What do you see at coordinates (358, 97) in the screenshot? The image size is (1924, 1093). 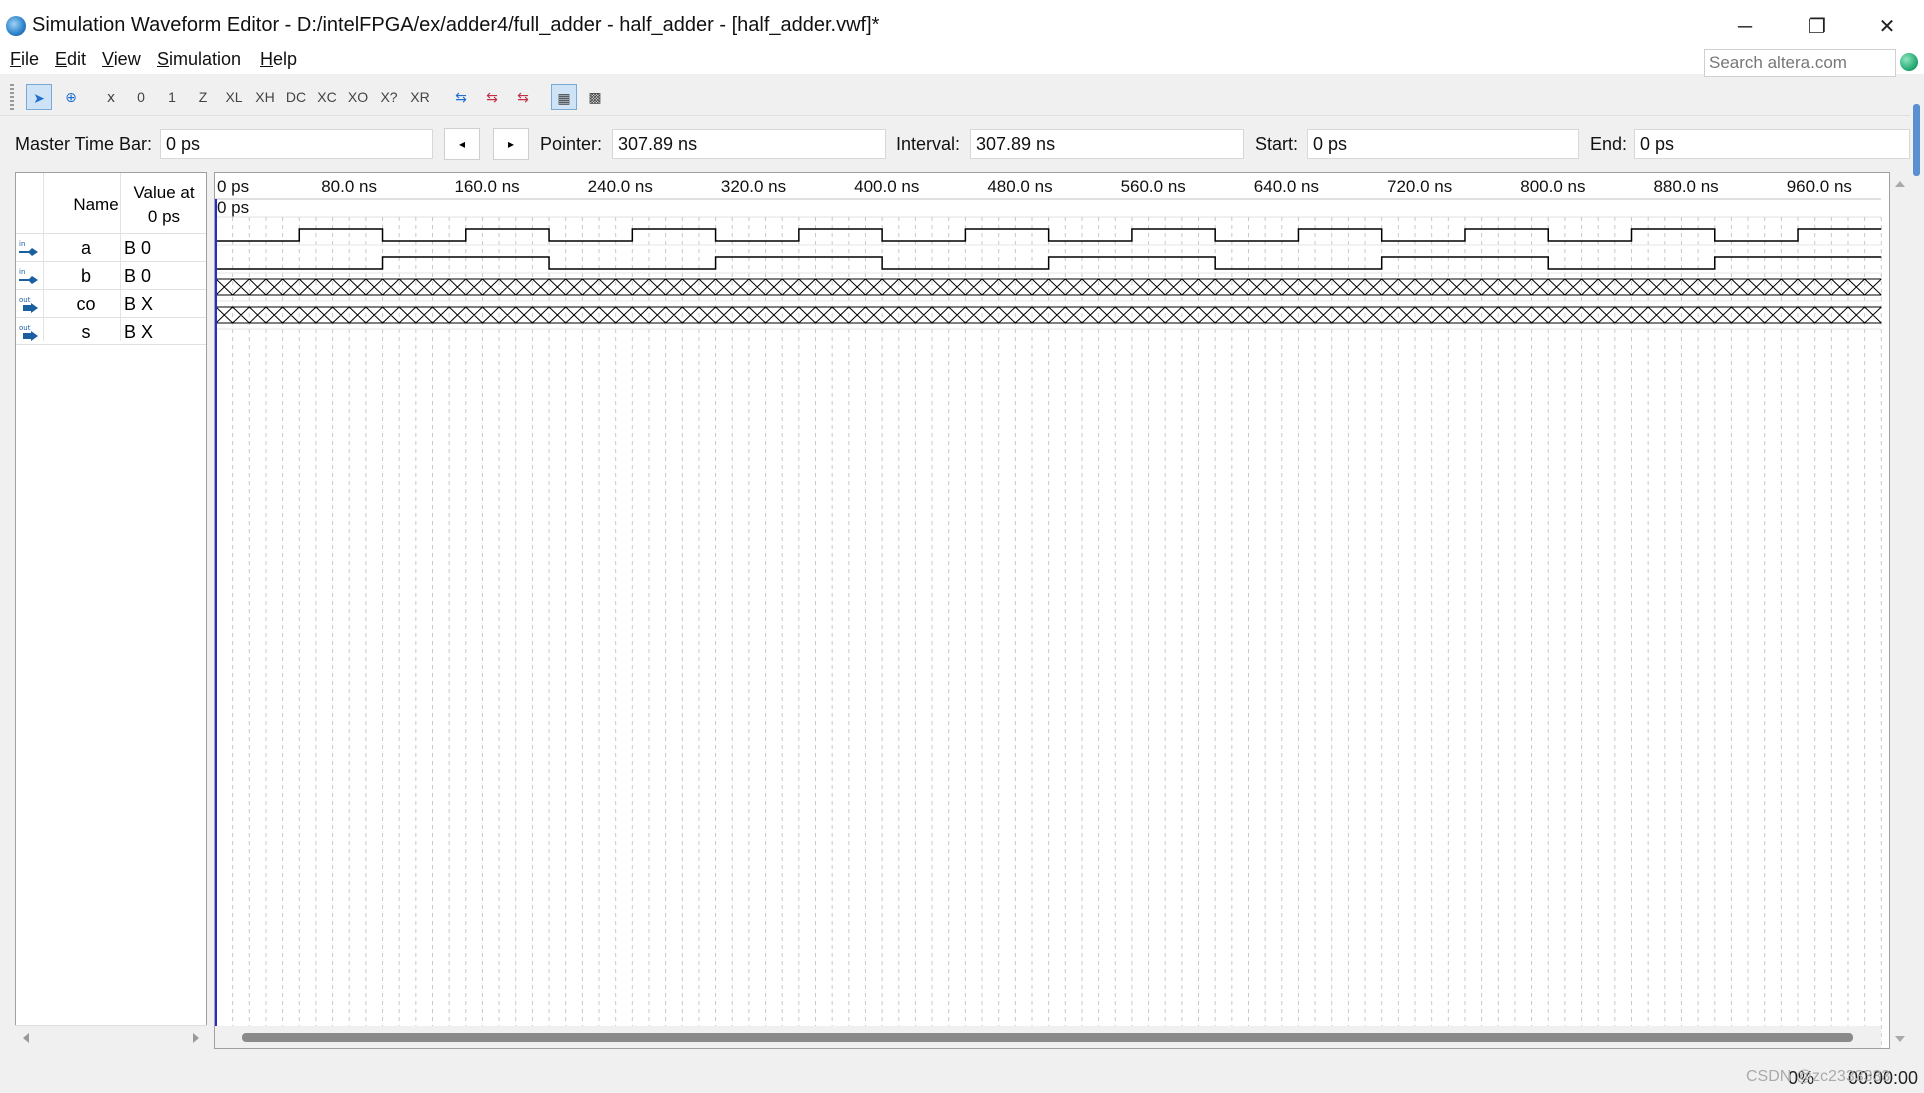 I see `count-value-icon: XO` at bounding box center [358, 97].